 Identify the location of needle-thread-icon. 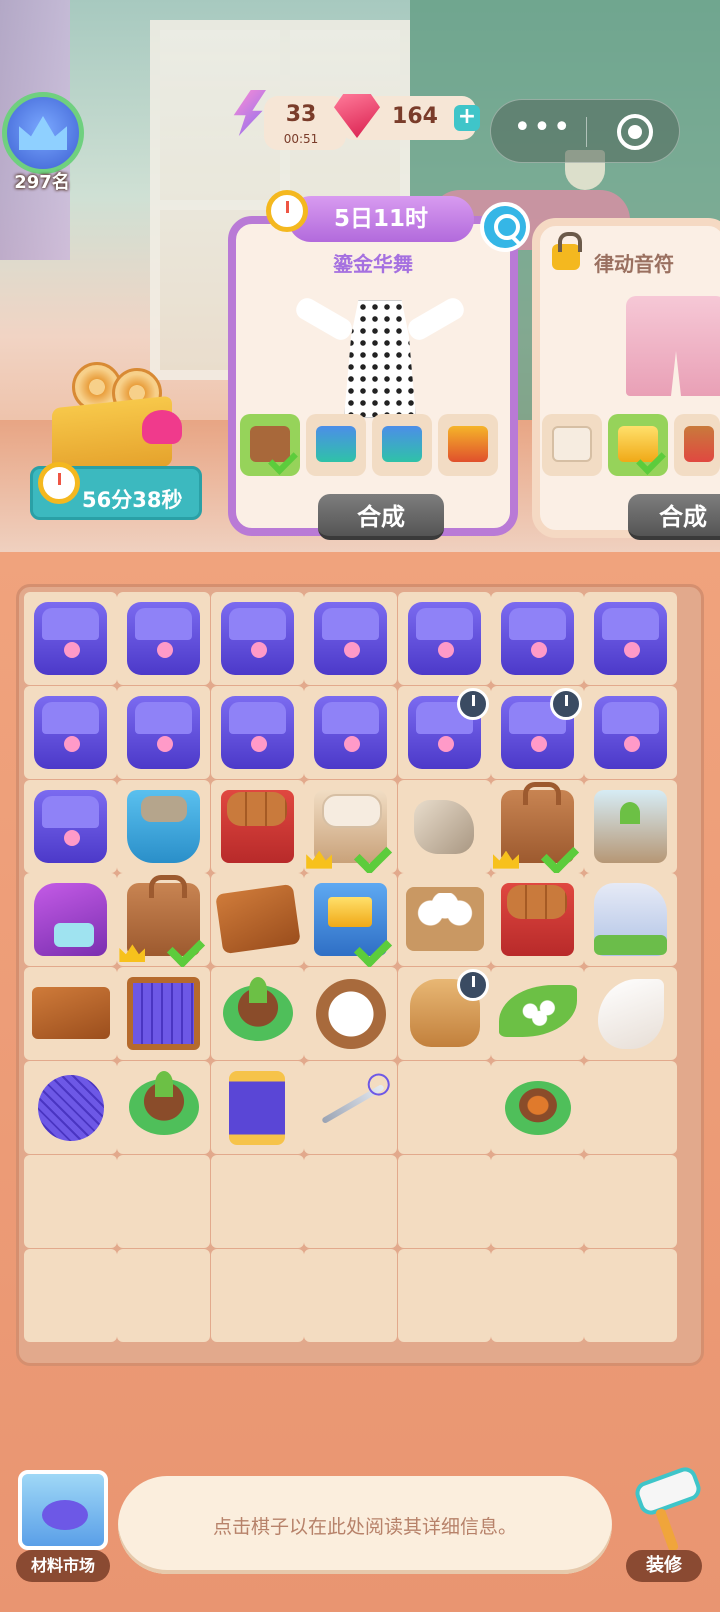
(353, 1104).